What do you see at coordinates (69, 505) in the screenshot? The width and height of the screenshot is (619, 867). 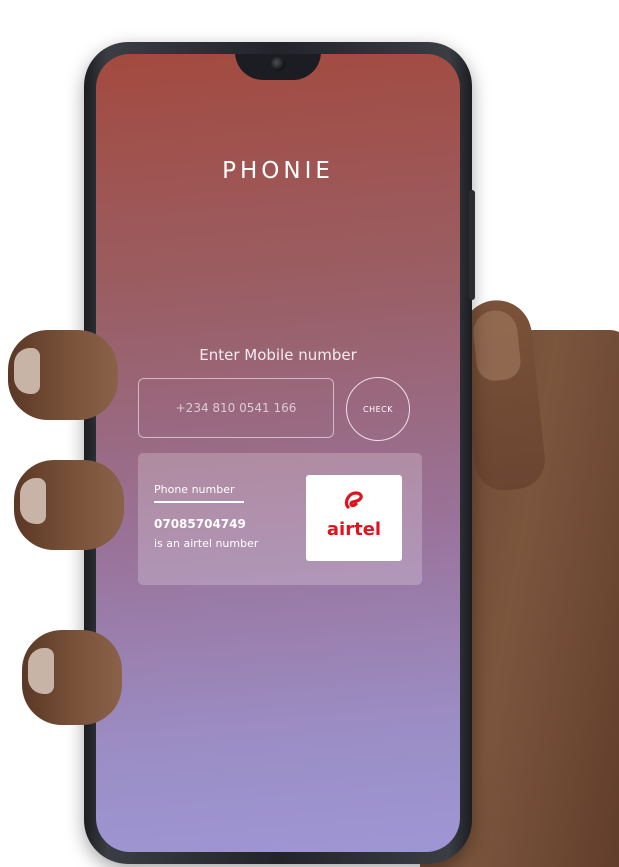 I see `hand-finger-middle` at bounding box center [69, 505].